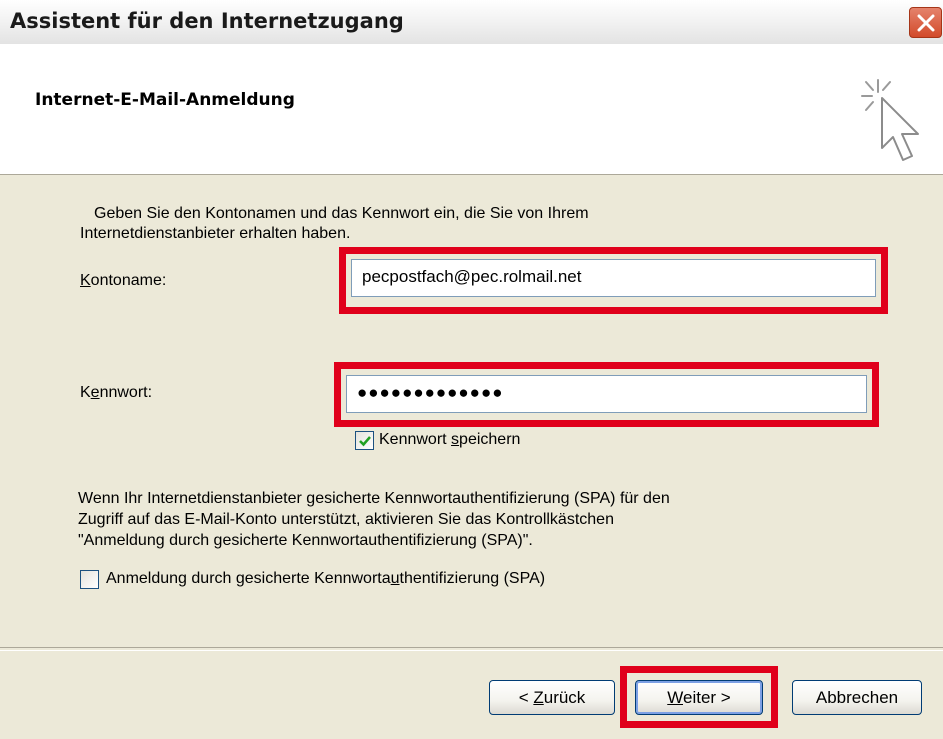 The height and width of the screenshot is (739, 943). I want to click on window-title: Assistent für den Internetzugang, so click(207, 21).